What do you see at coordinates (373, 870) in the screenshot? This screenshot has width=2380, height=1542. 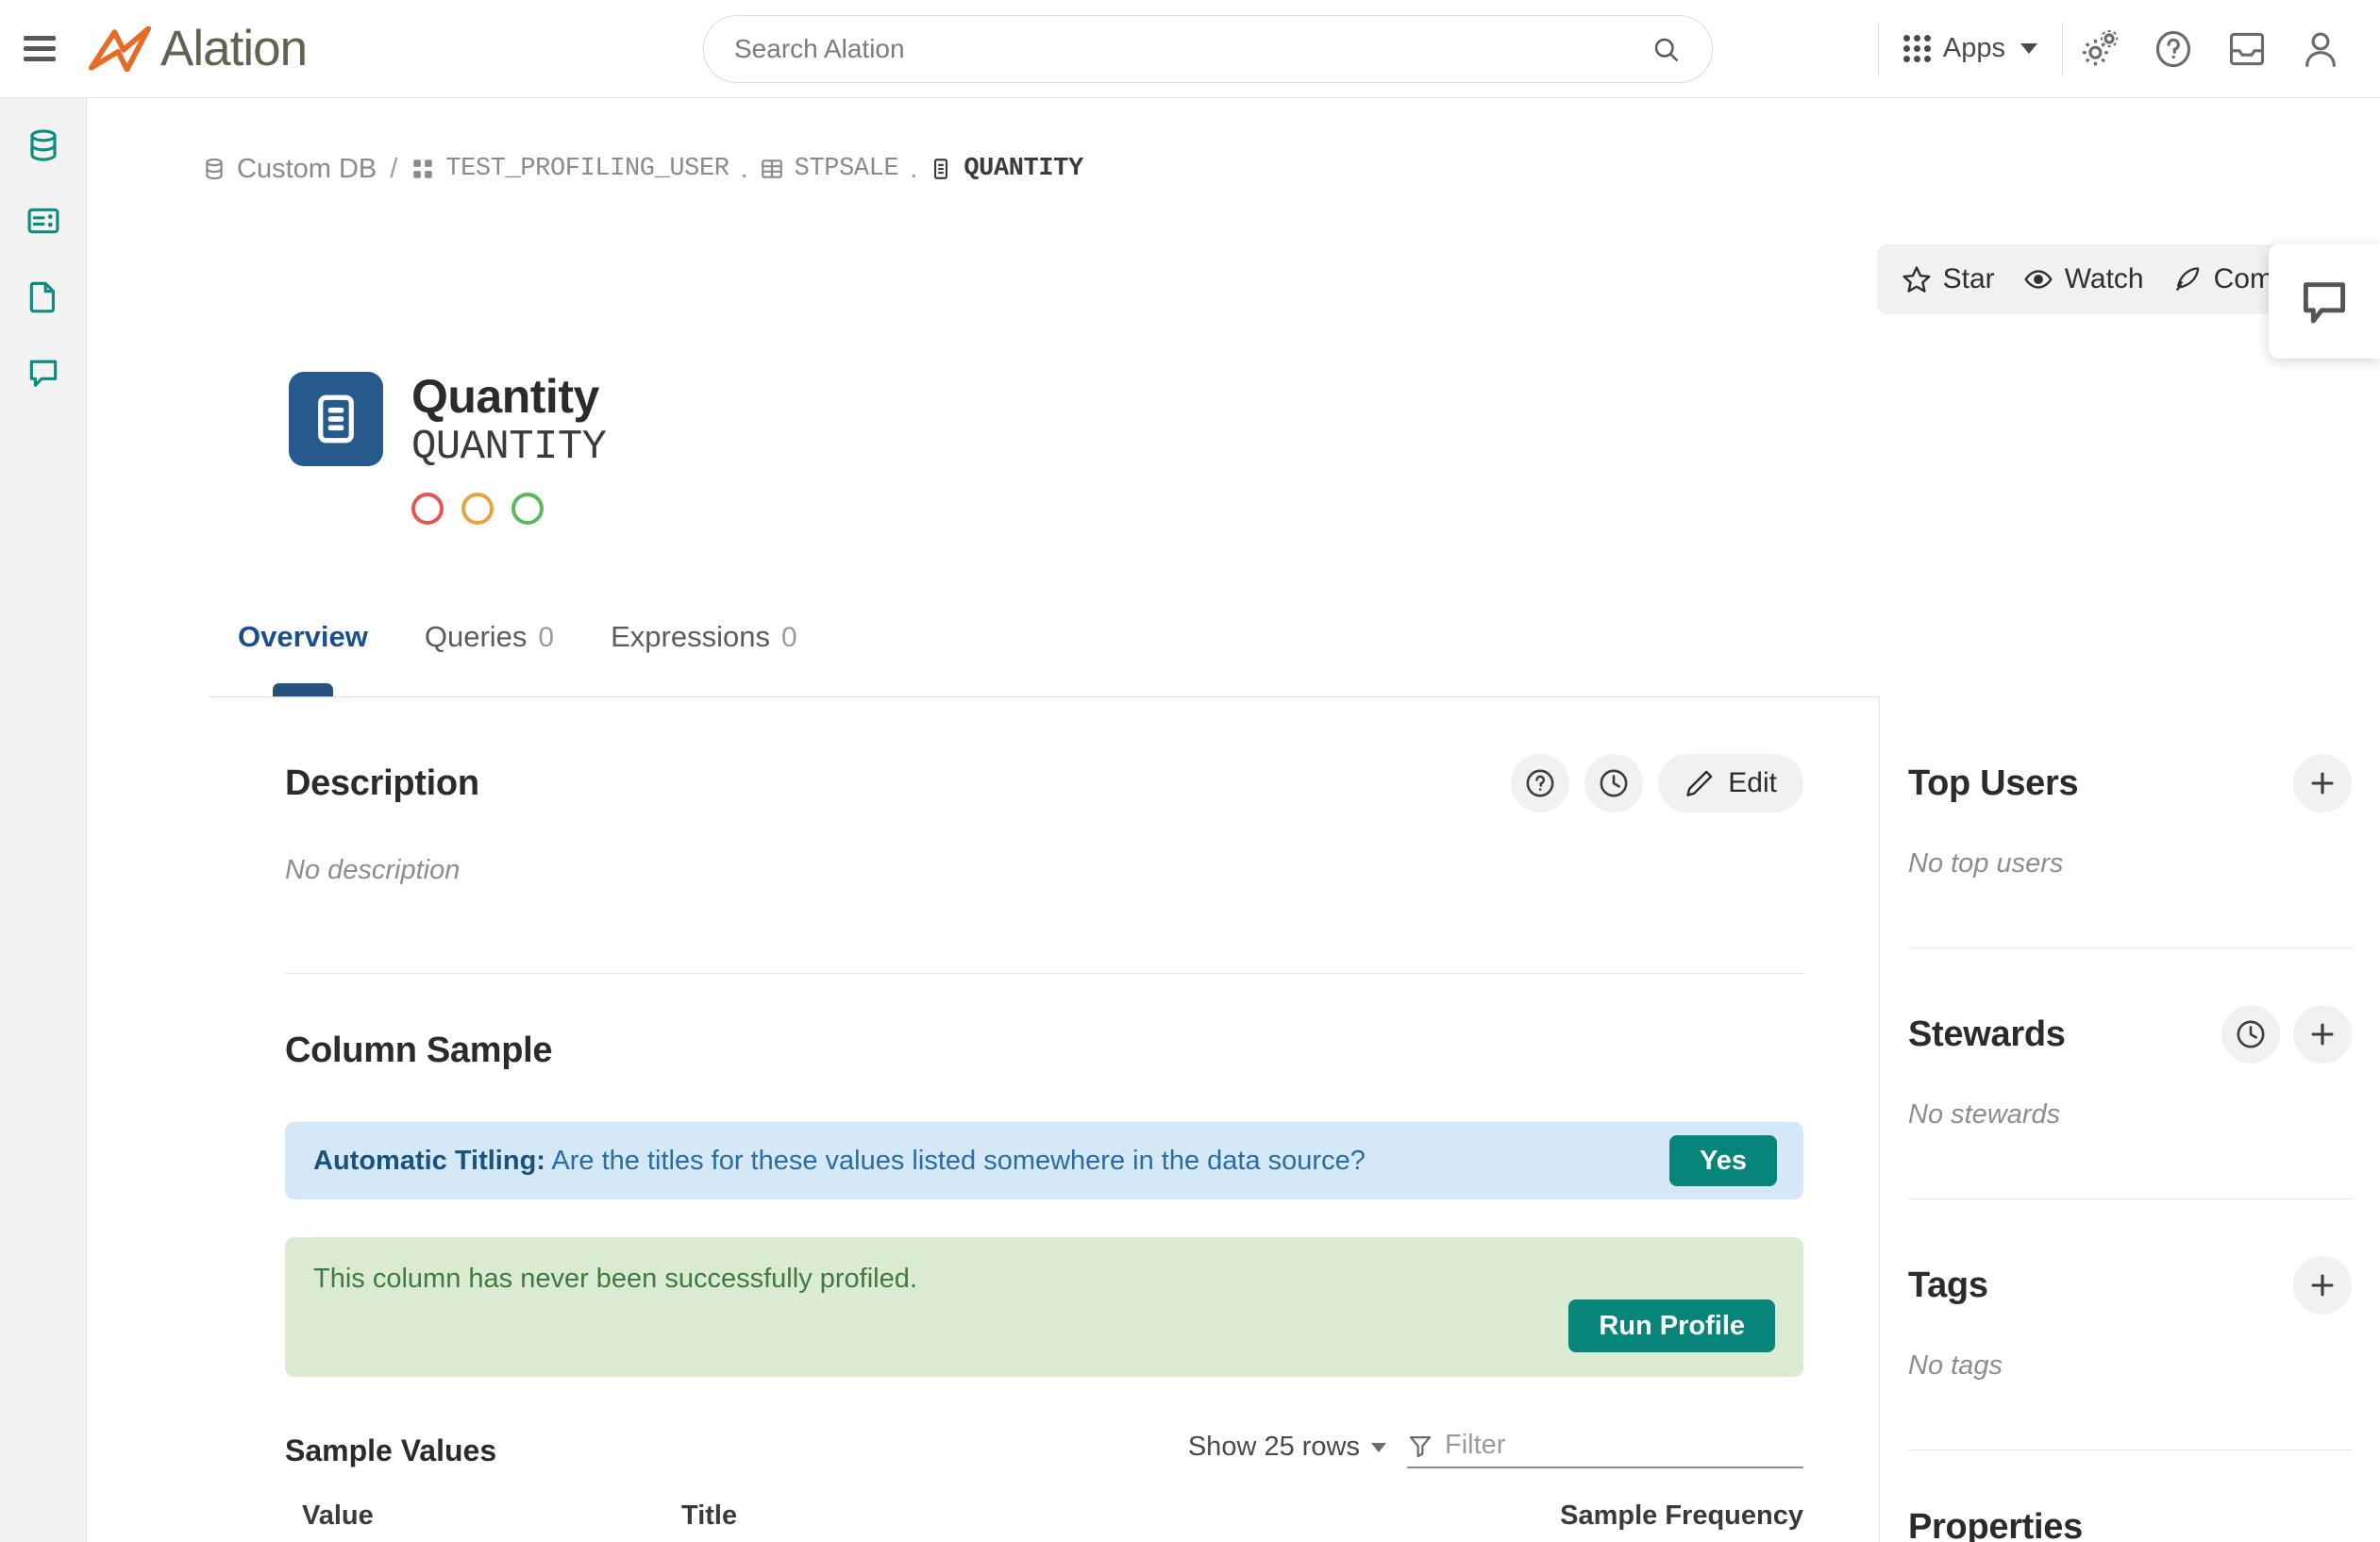 I see `description-empty-text: No description` at bounding box center [373, 870].